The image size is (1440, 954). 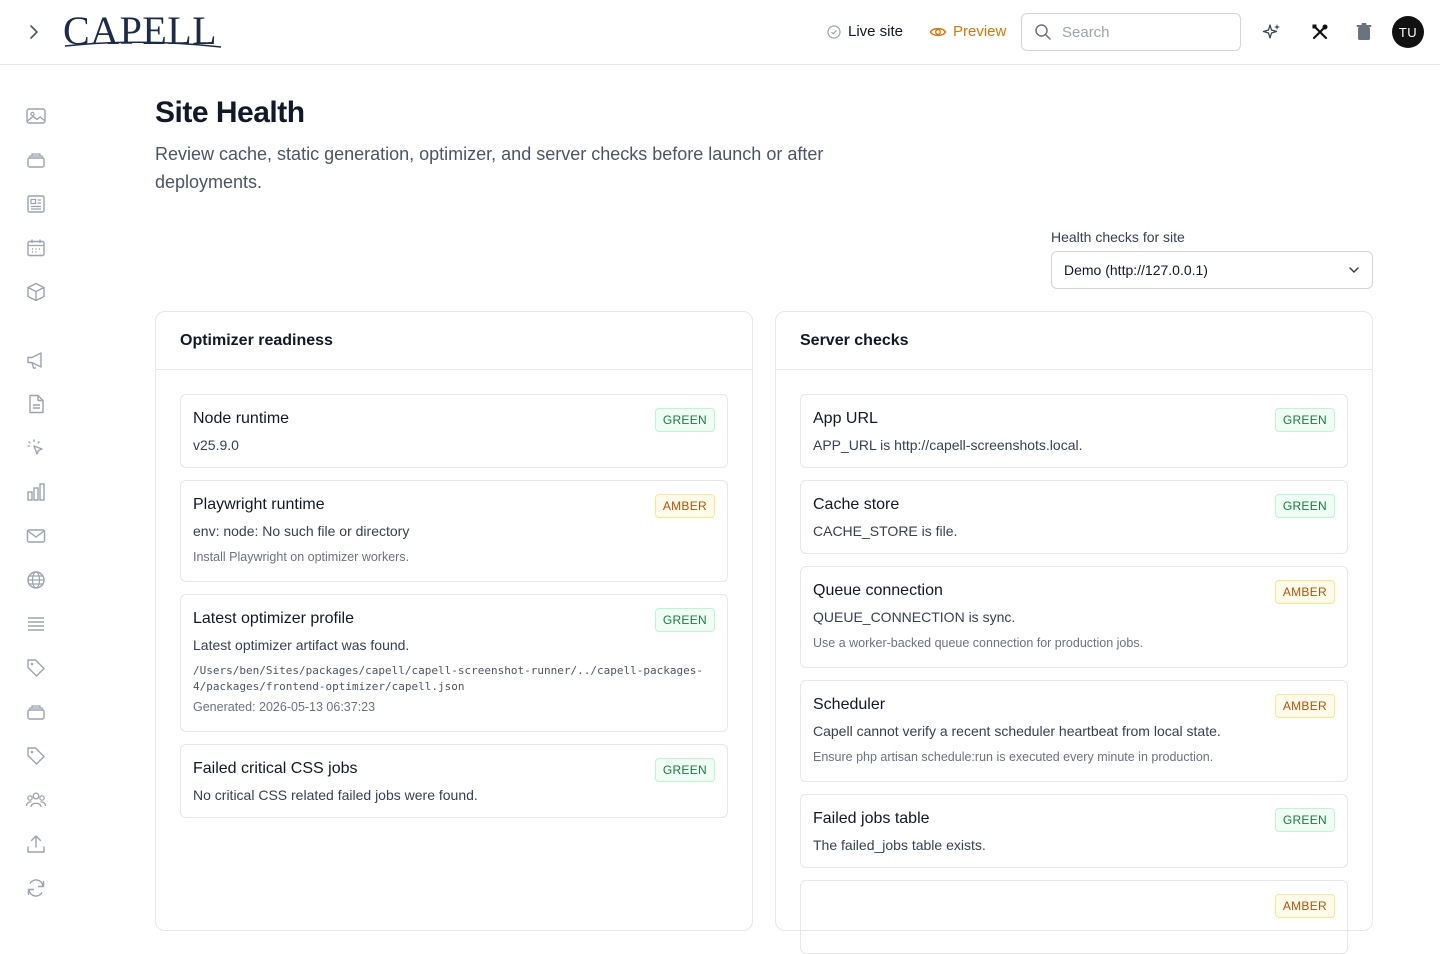 What do you see at coordinates (1118, 237) in the screenshot?
I see `site-select-label: Health checks for site` at bounding box center [1118, 237].